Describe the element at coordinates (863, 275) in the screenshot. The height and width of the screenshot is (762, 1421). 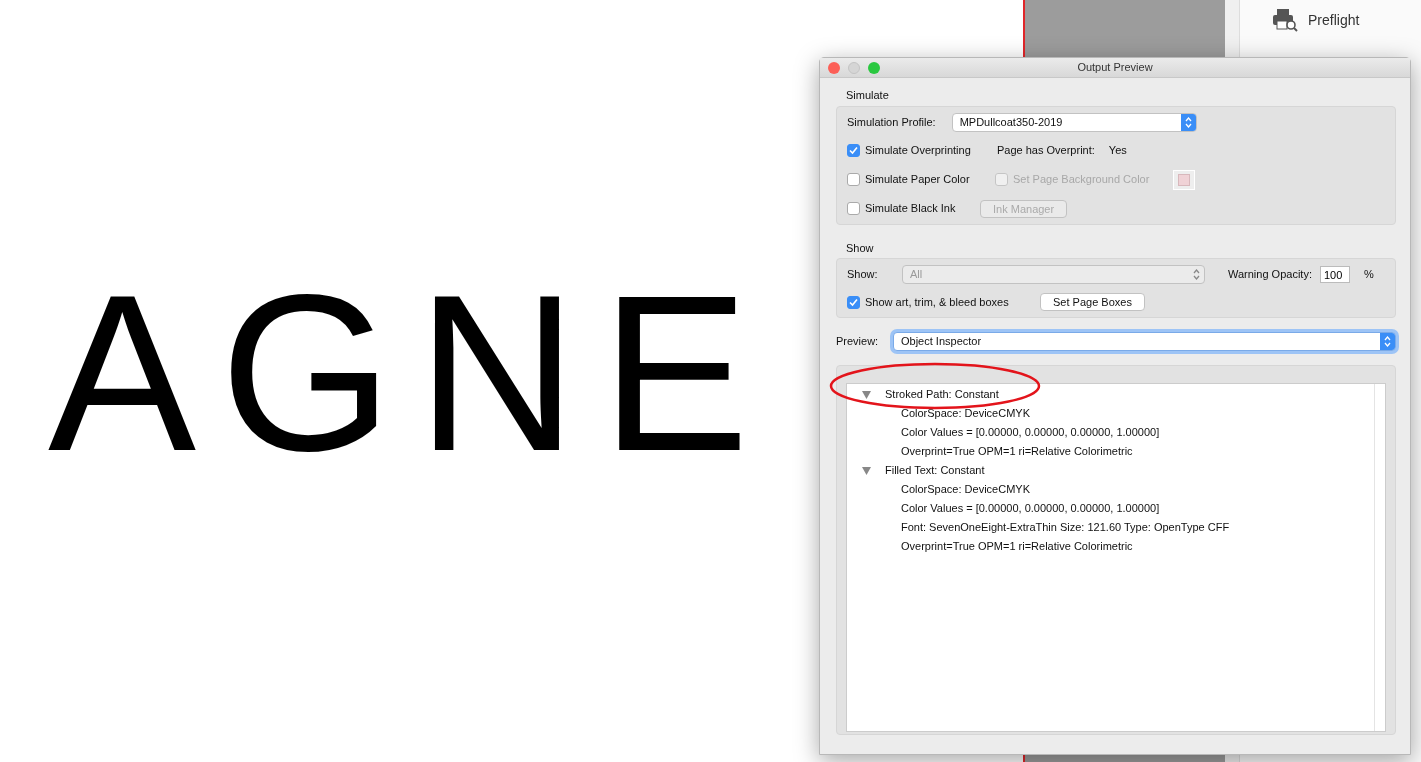
I see `field-label: Show:` at that location.